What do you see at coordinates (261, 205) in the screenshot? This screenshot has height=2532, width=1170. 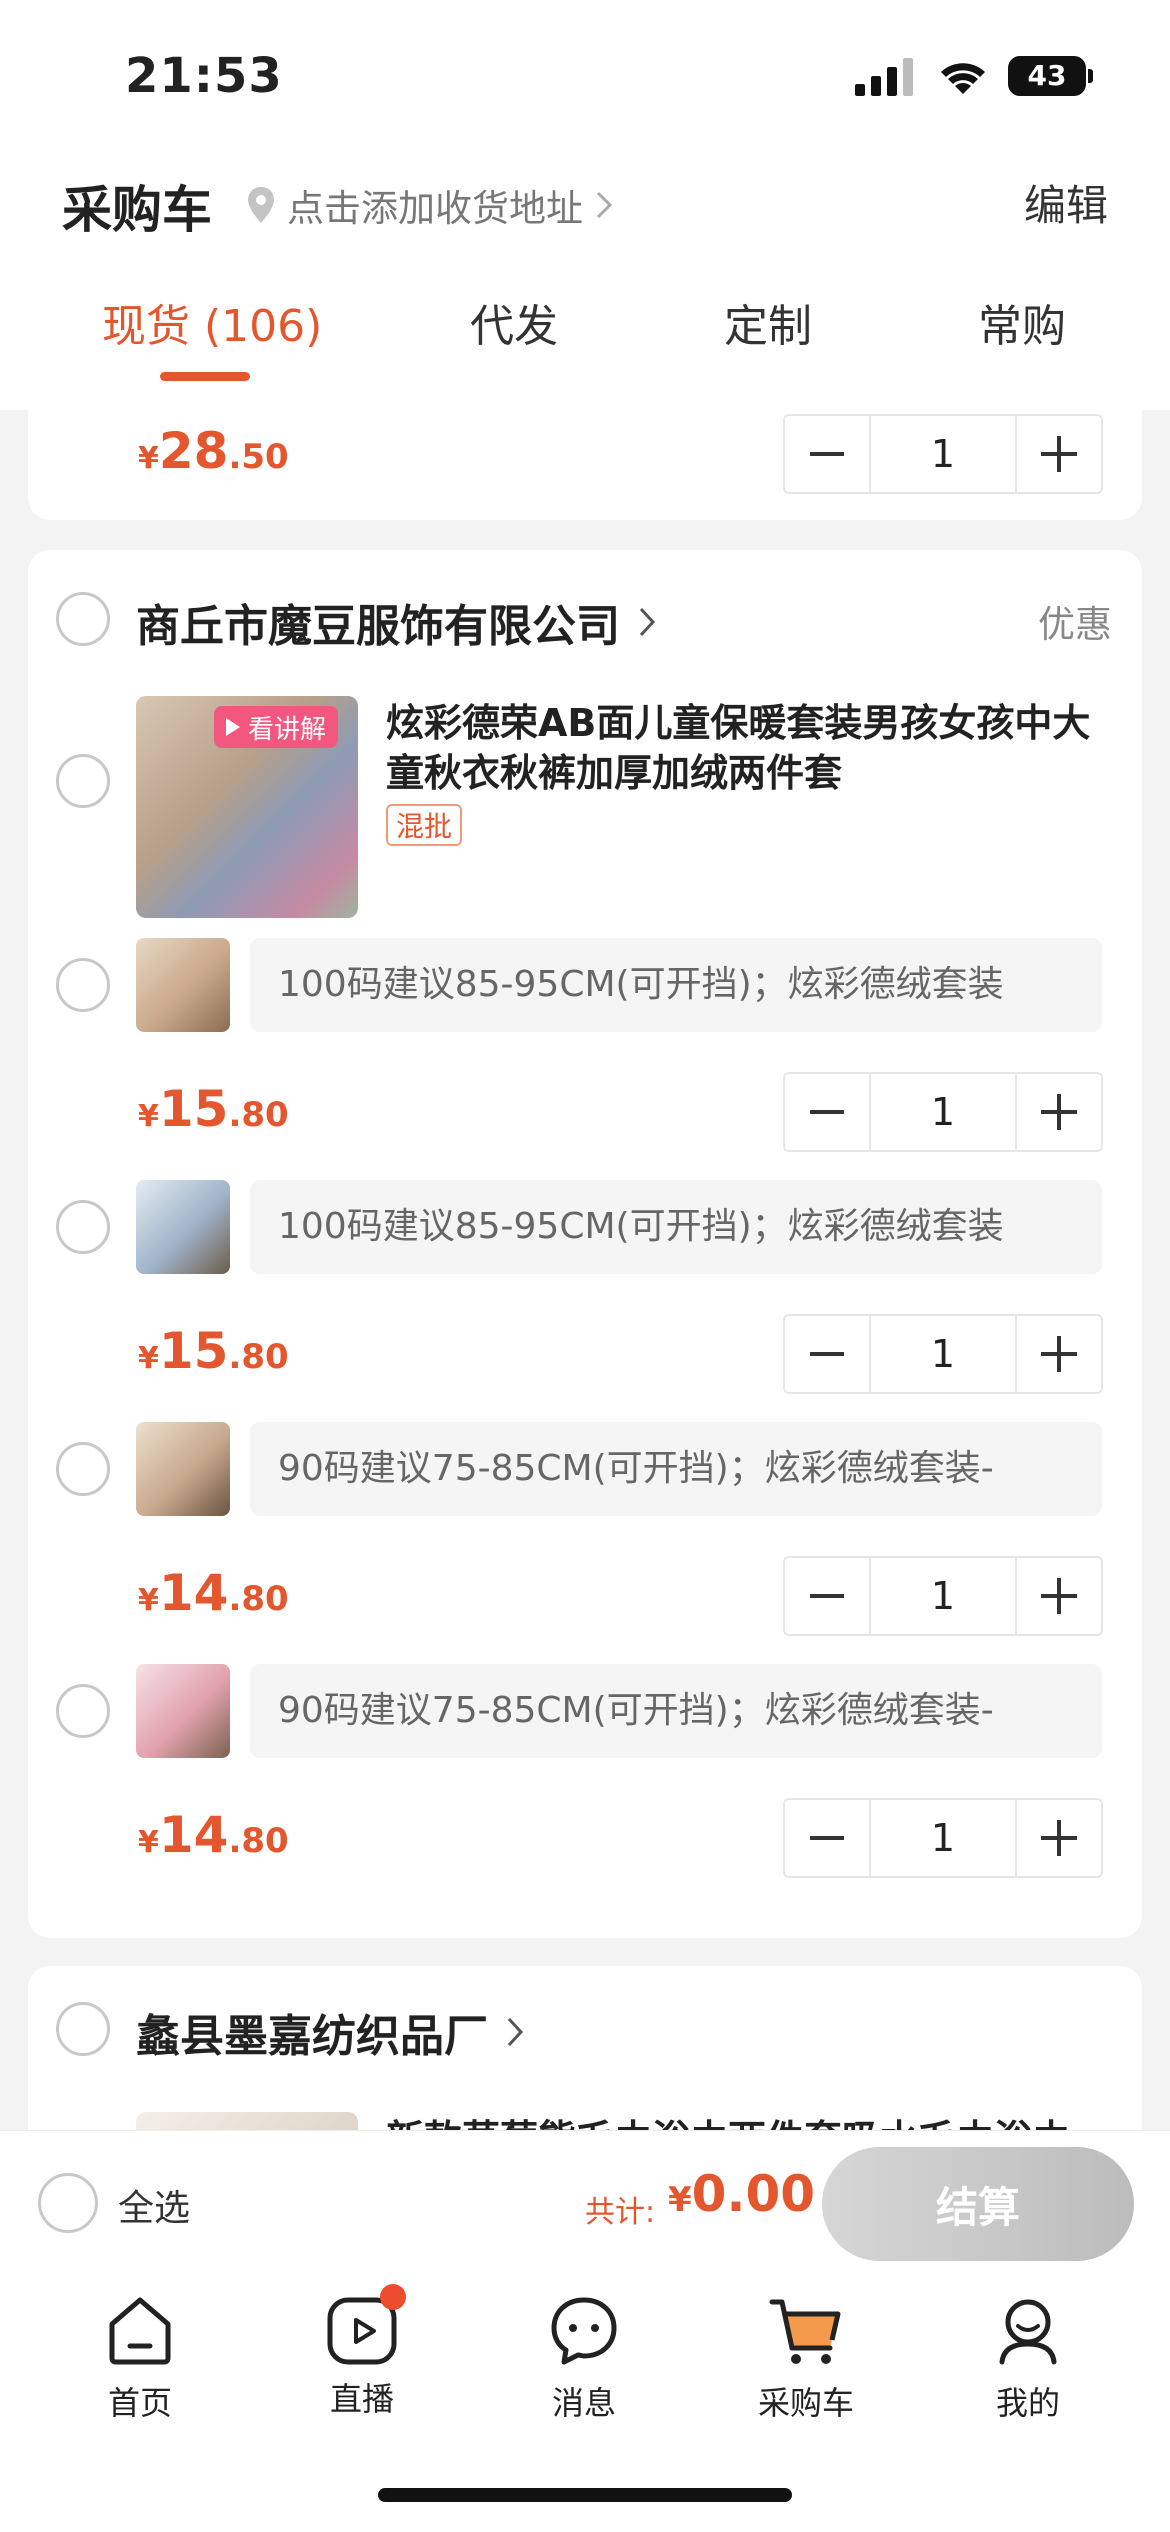 I see `location-pin-icon` at bounding box center [261, 205].